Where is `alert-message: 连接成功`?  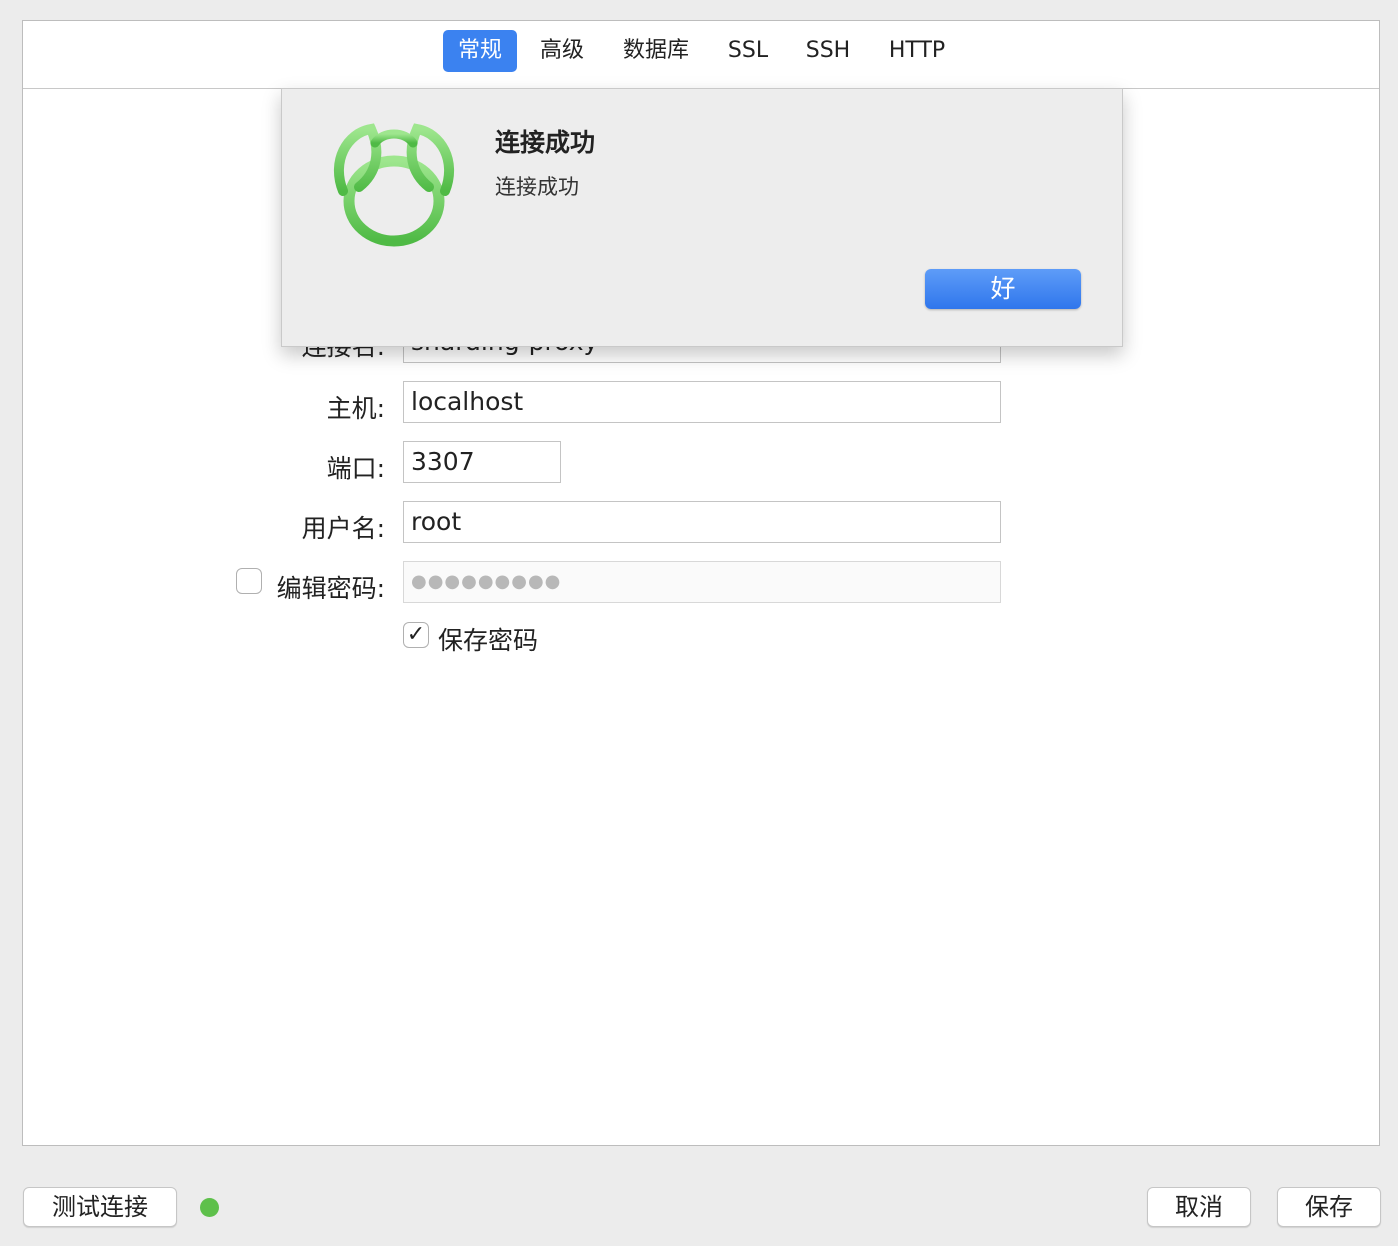
alert-message: 连接成功 is located at coordinates (537, 187).